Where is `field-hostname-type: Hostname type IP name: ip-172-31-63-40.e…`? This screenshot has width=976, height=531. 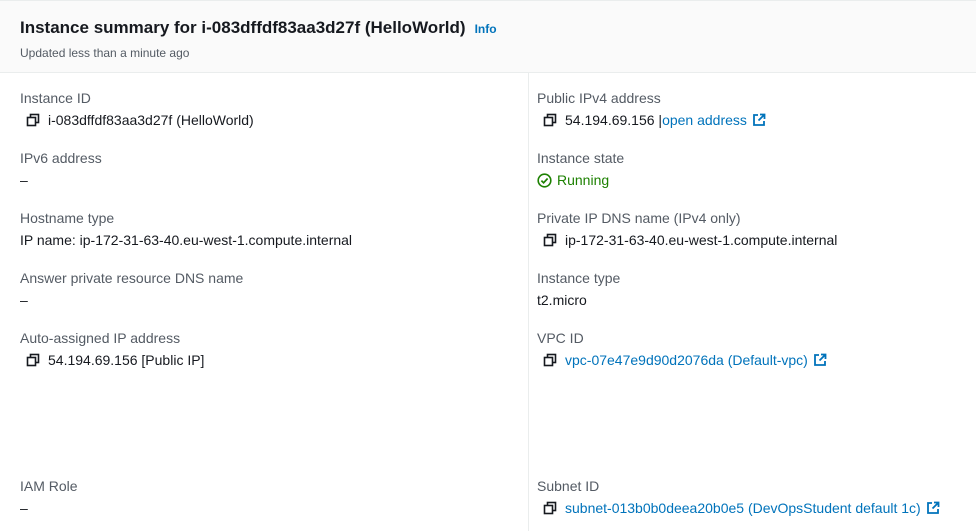
field-hostname-type: Hostname type IP name: ip-172-31-63-40.e… is located at coordinates (186, 229).